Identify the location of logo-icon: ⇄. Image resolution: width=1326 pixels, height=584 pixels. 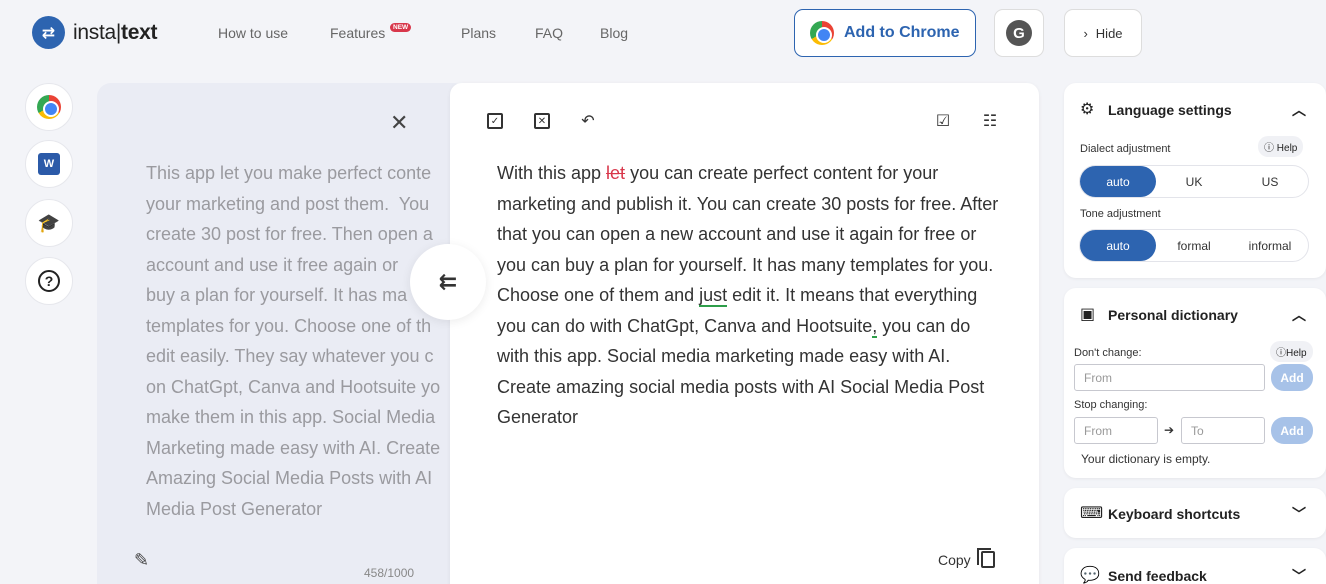
(48, 32).